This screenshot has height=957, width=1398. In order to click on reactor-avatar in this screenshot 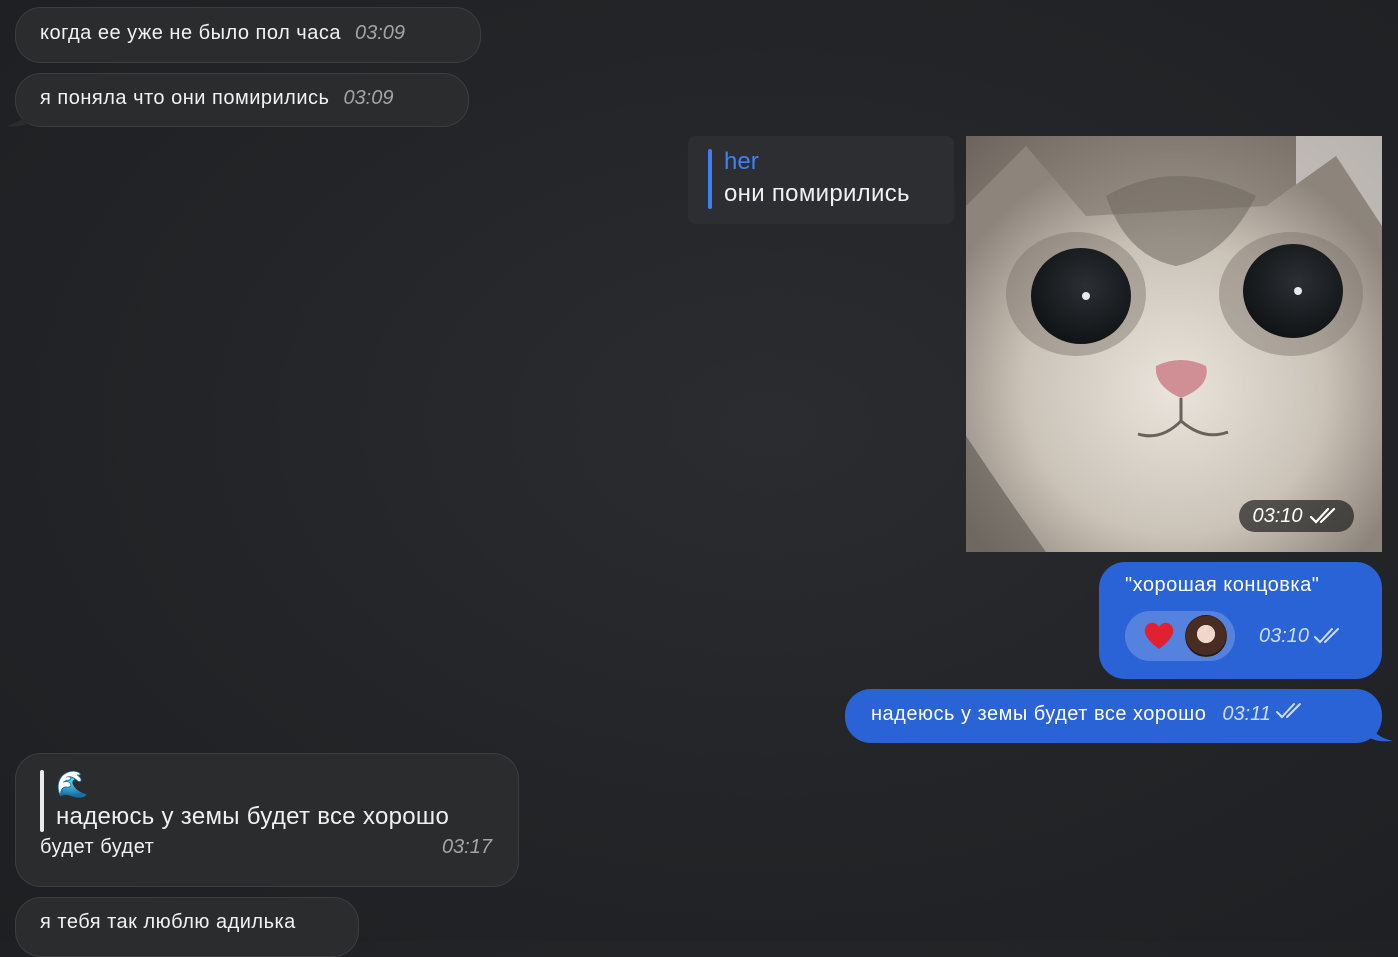, I will do `click(1206, 636)`.